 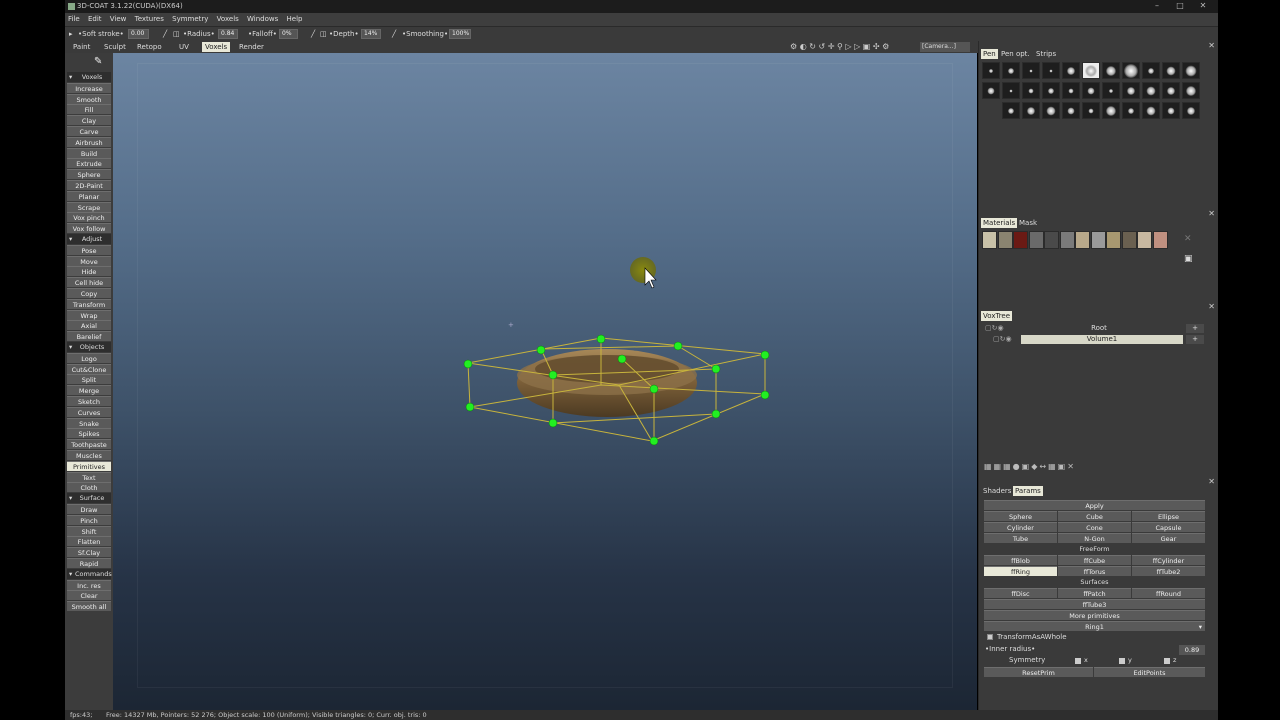 What do you see at coordinates (1168, 538) in the screenshot?
I see `gear-button: Gear` at bounding box center [1168, 538].